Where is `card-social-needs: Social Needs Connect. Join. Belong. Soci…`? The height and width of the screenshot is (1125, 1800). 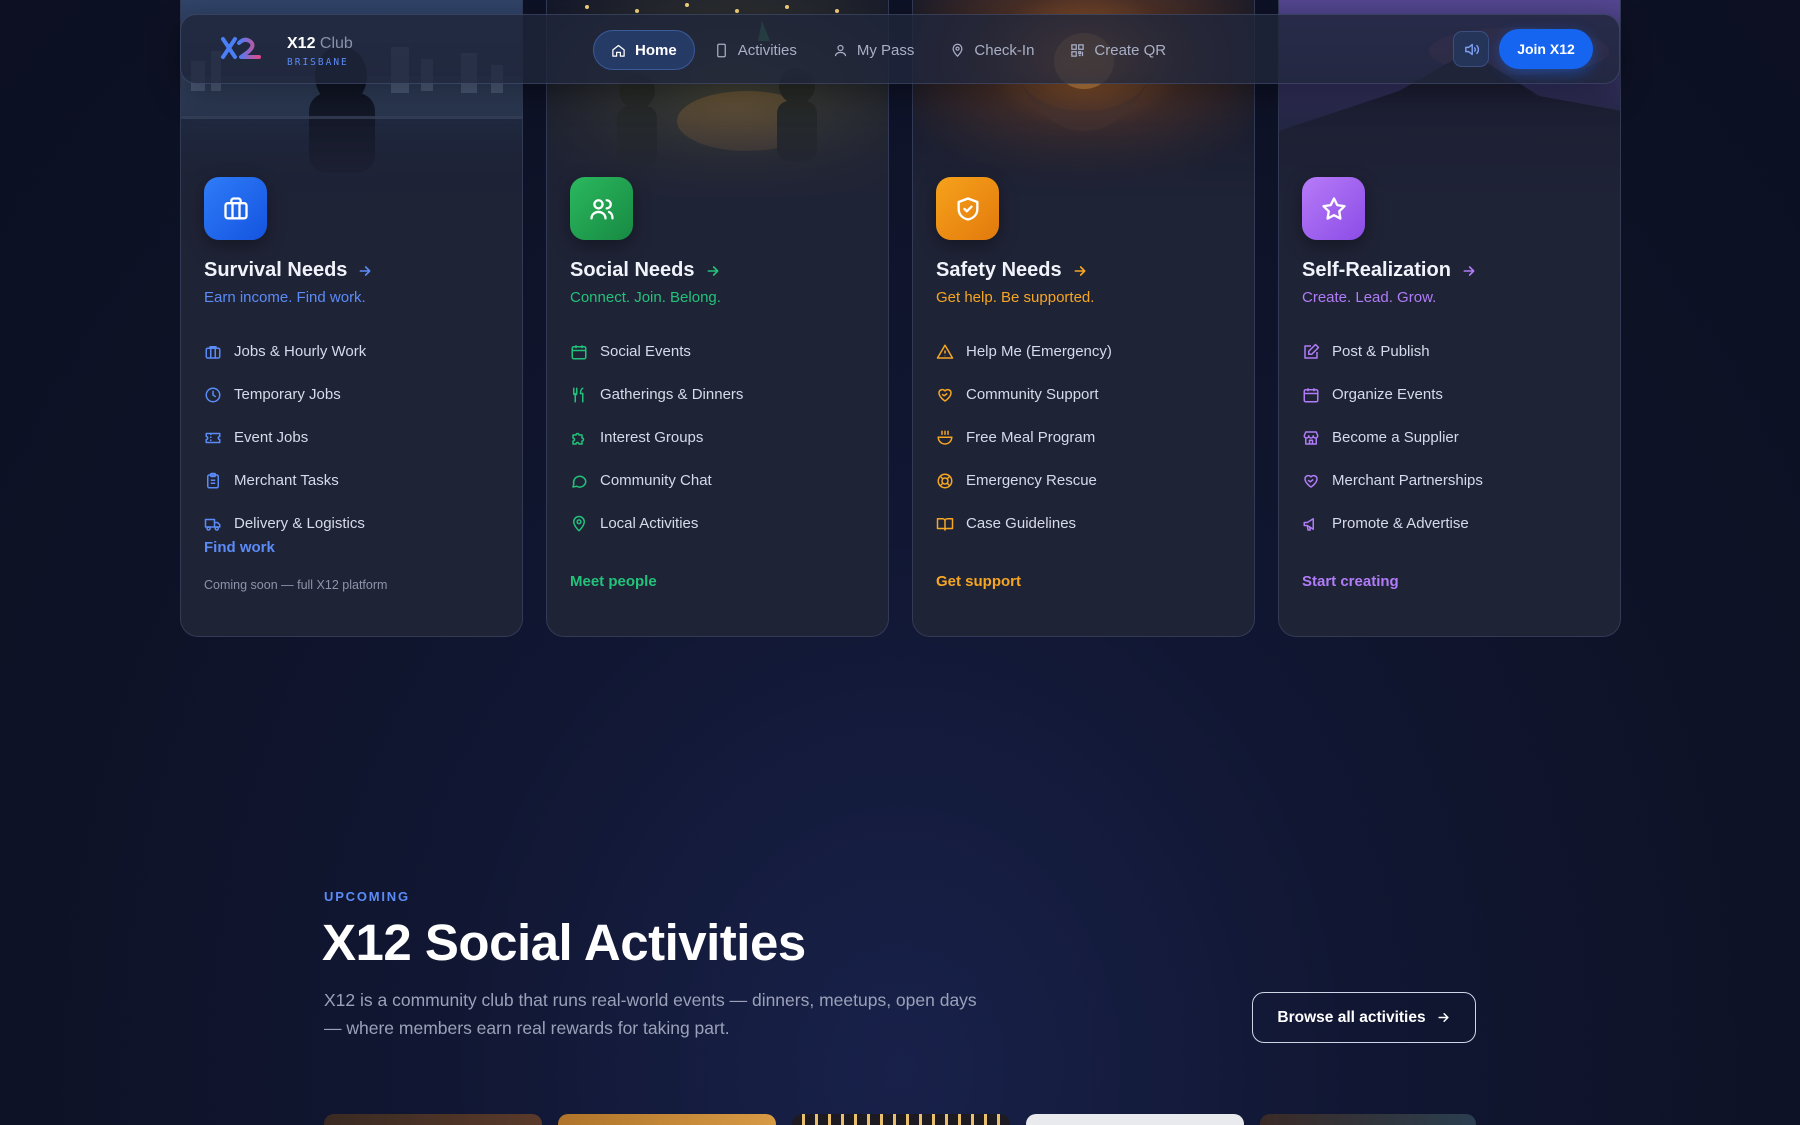 card-social-needs: Social Needs Connect. Join. Belong. Soci… is located at coordinates (717, 318).